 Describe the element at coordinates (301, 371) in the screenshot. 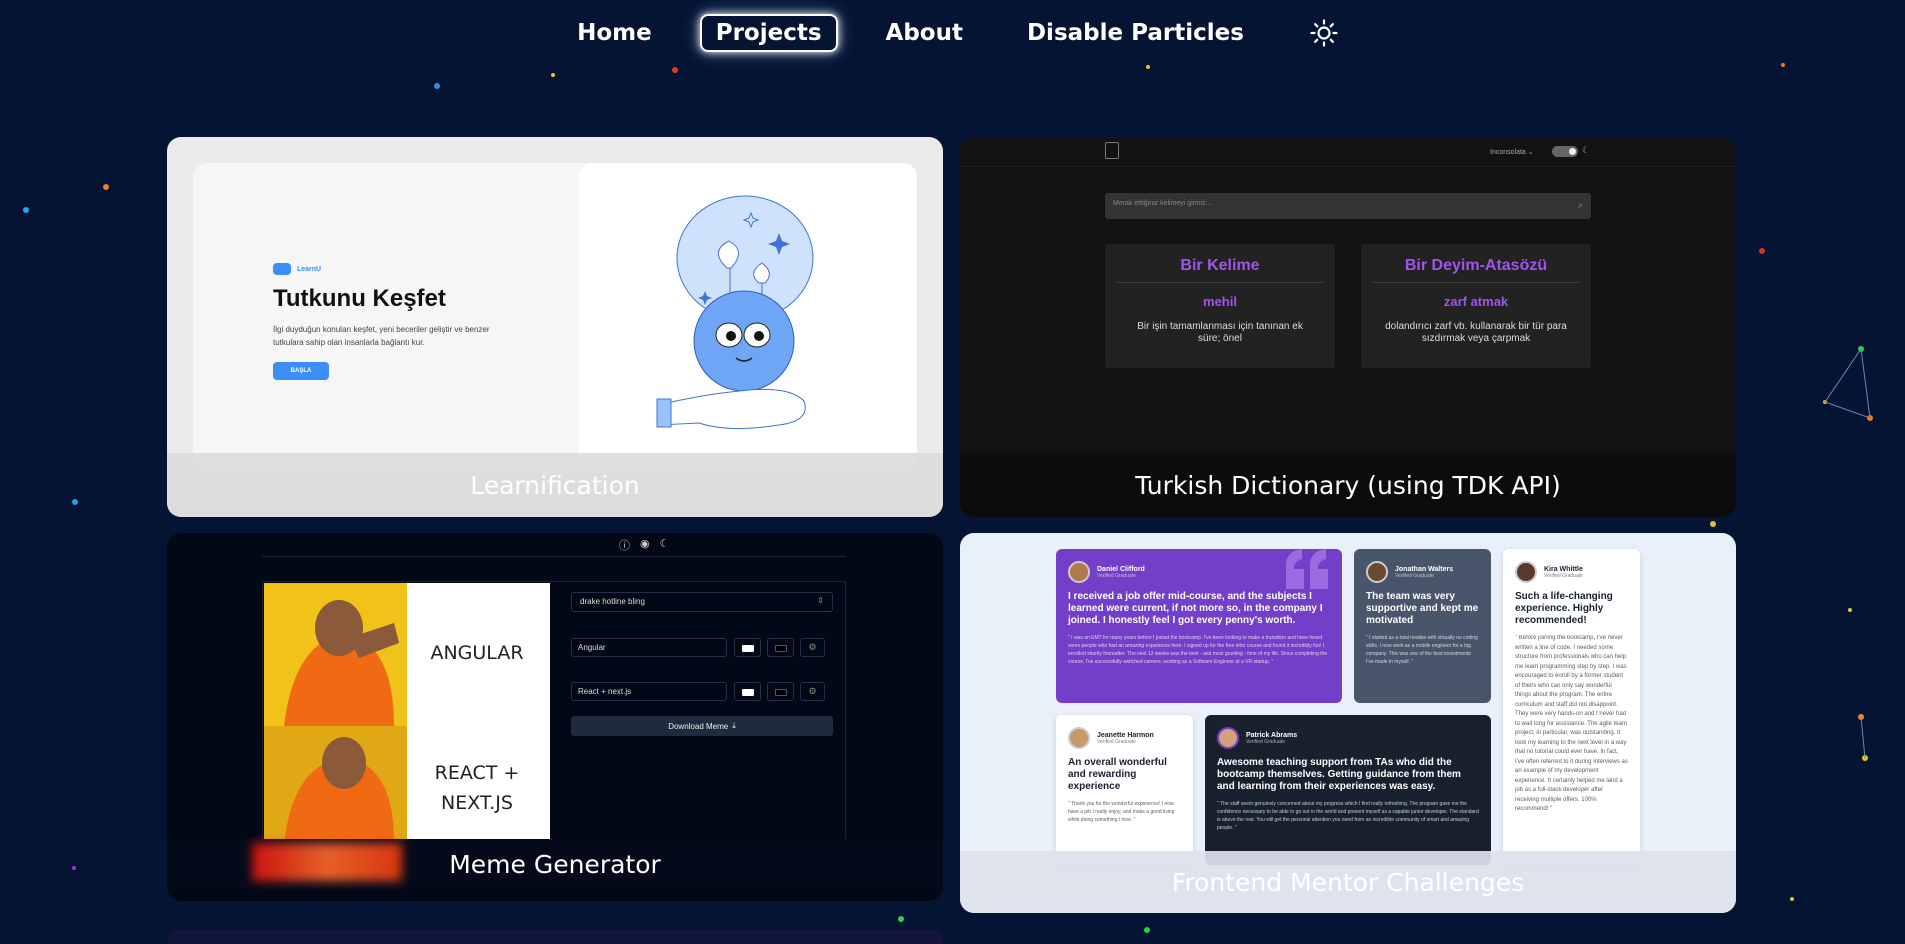

I see `start-button: BAŞLA` at that location.